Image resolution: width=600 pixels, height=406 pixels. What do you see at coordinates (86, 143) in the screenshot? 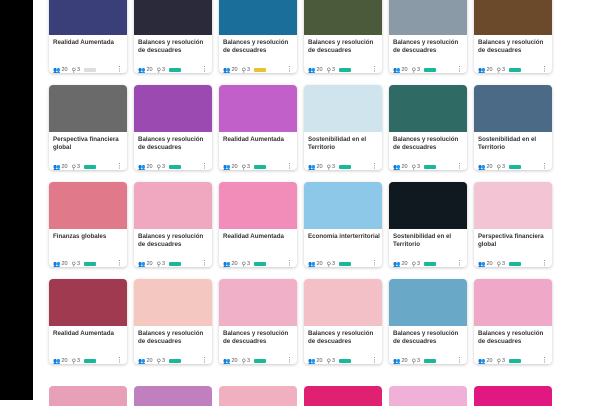
I see `course-title: Perspectiva financiera global` at bounding box center [86, 143].